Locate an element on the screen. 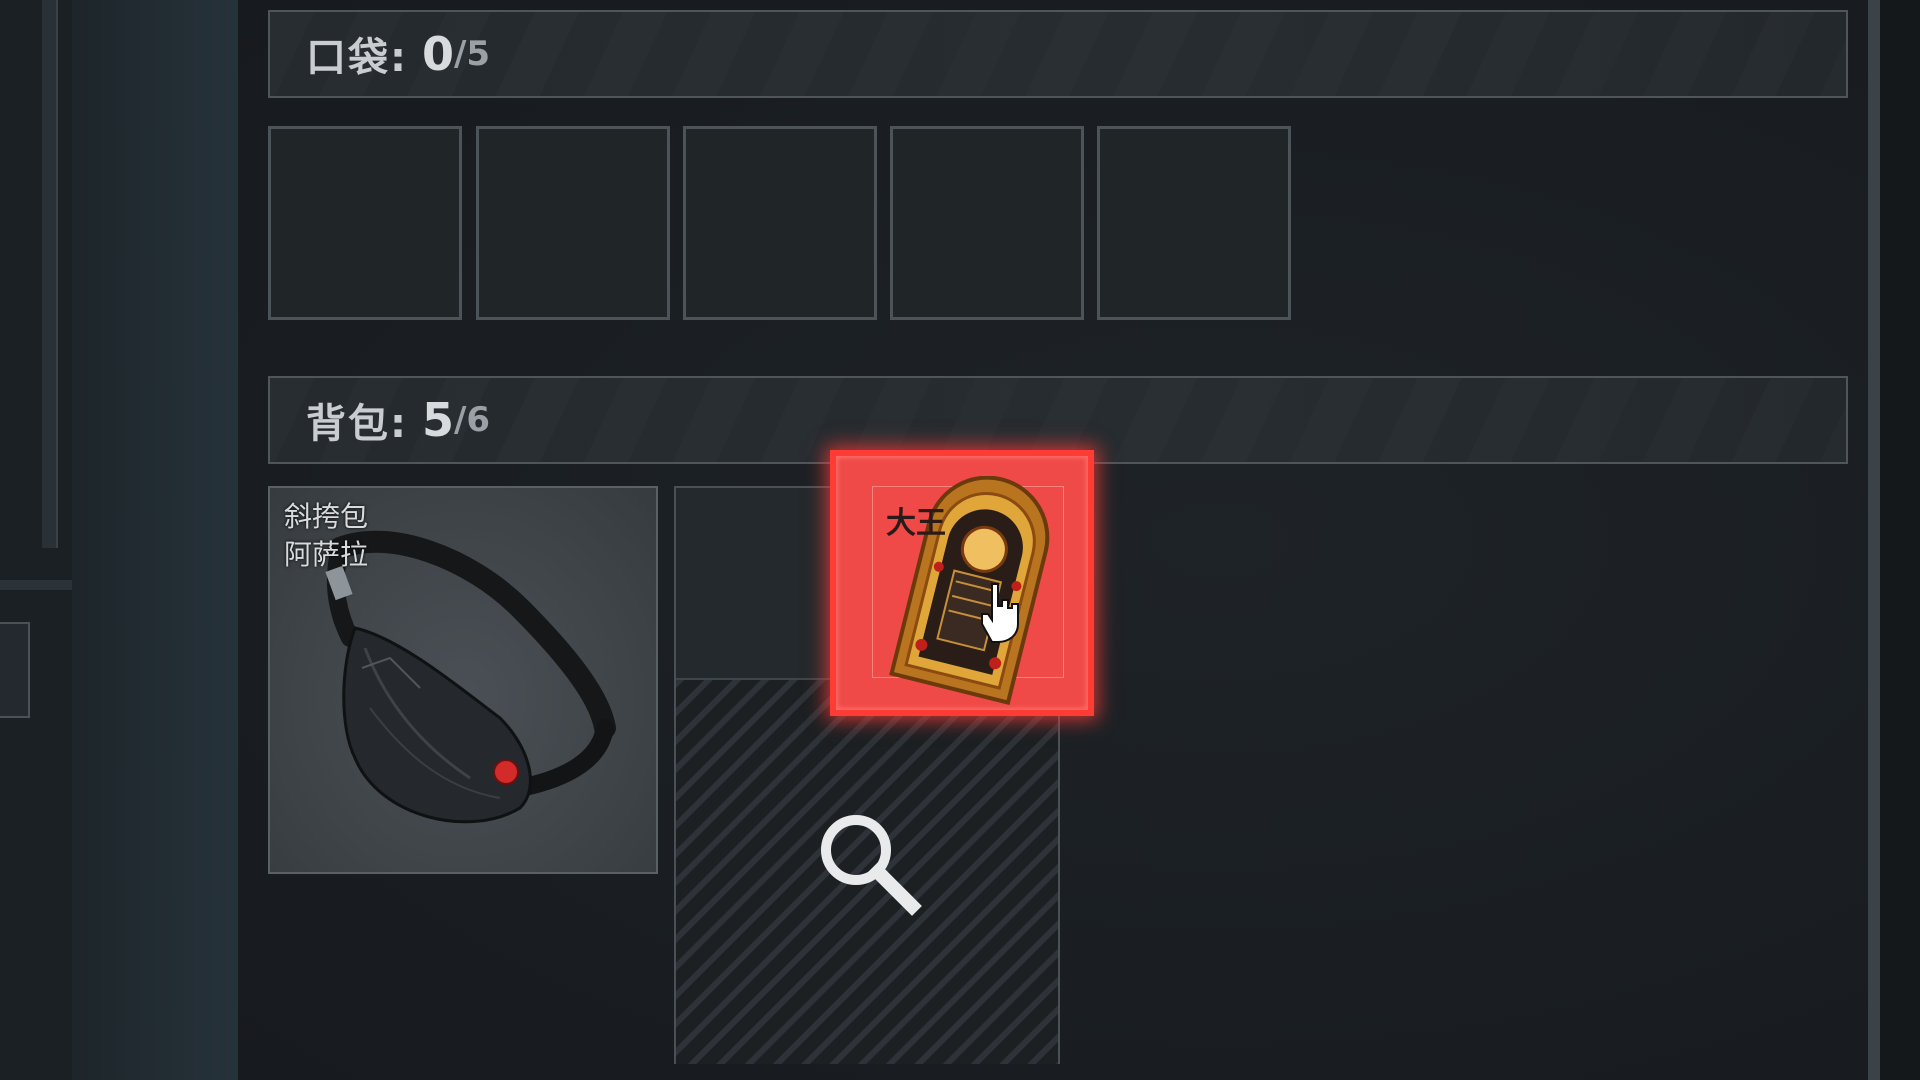 This screenshot has width=1920, height=1080. left-divider is located at coordinates (36, 585).